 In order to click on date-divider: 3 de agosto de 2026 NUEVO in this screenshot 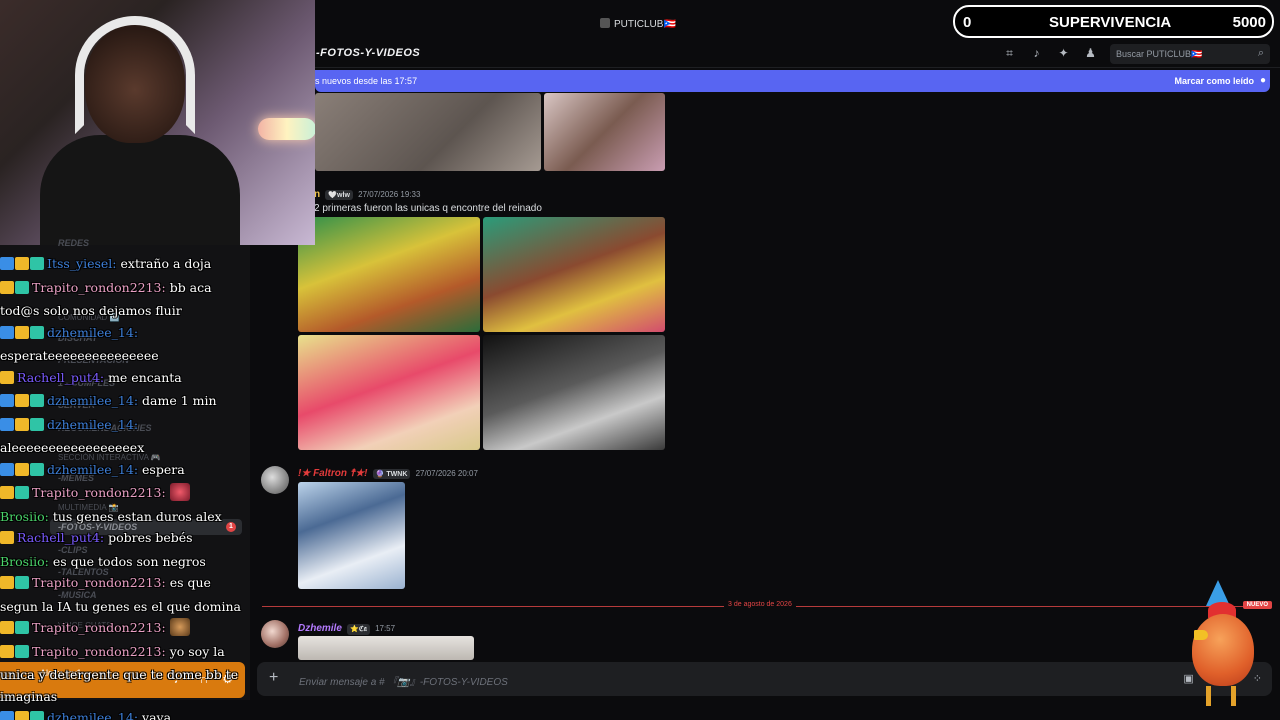, I will do `click(767, 605)`.